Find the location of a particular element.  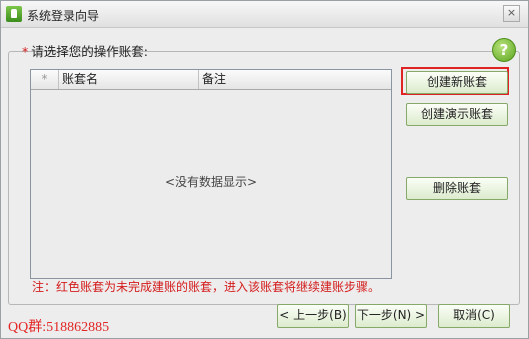

grid-header: * 账套名 备注 is located at coordinates (211, 80).